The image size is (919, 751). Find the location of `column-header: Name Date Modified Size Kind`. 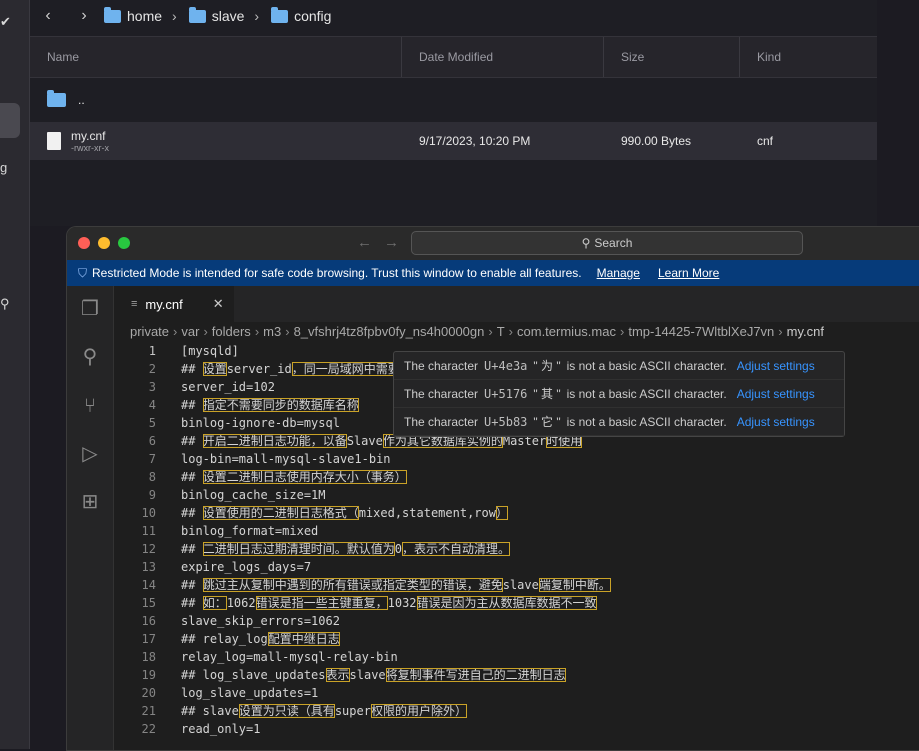

column-header: Name Date Modified Size Kind is located at coordinates (453, 57).